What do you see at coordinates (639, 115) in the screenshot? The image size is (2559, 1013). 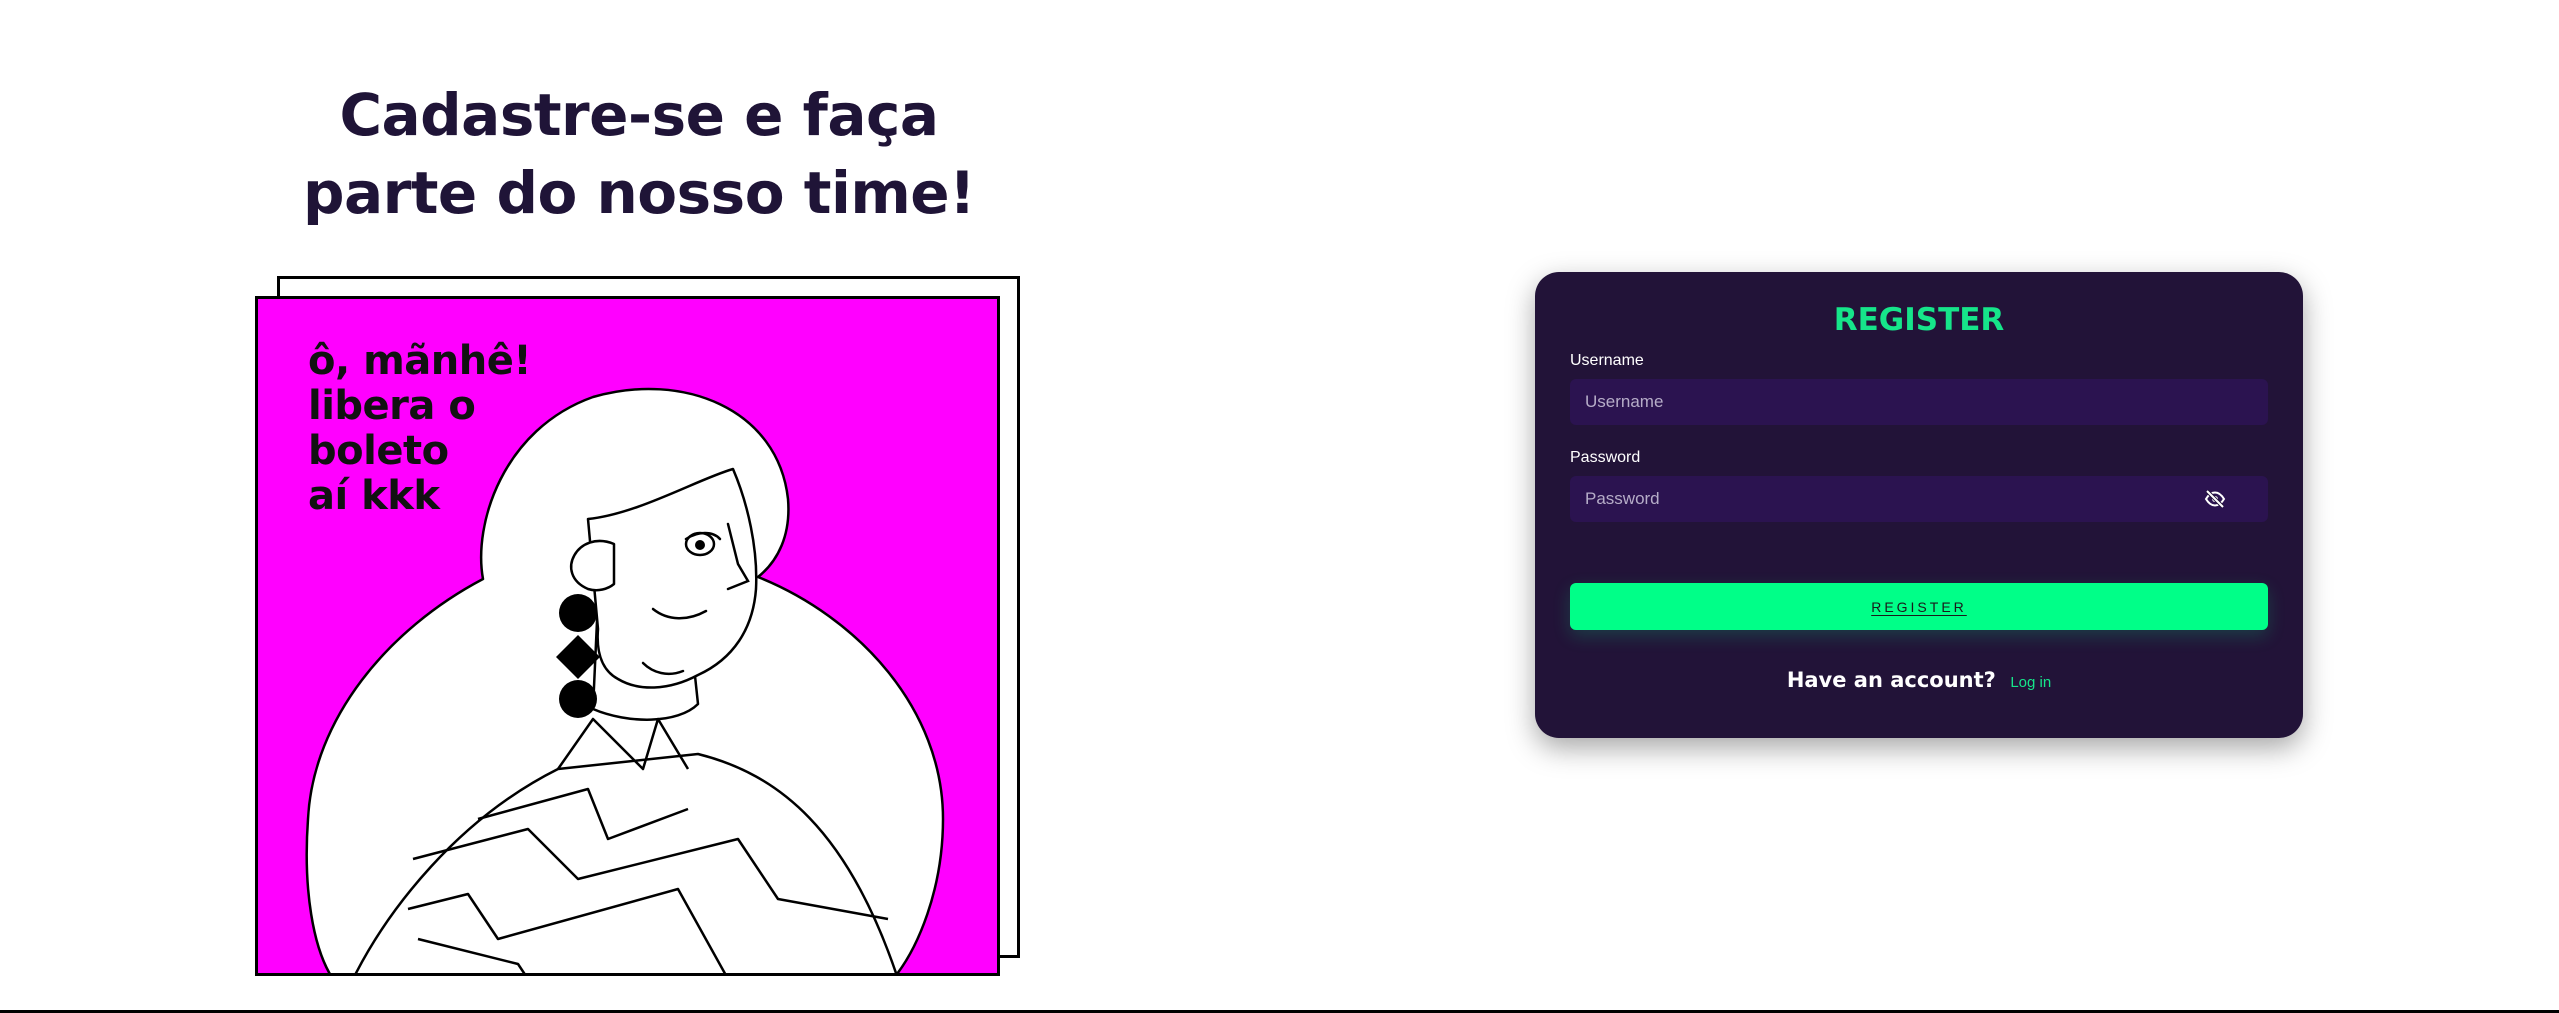 I see `headline-line-1: Cadastre-se e faça` at bounding box center [639, 115].